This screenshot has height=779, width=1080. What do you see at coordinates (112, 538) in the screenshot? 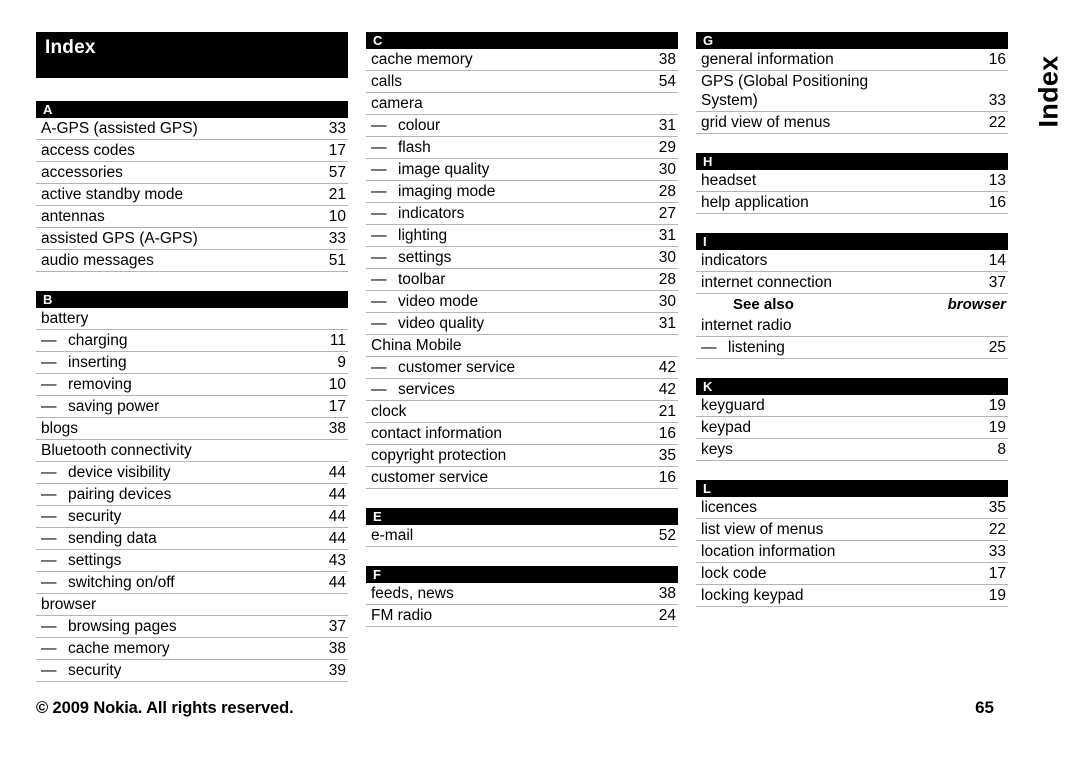
I see `index-sub-entry-text: sending data` at bounding box center [112, 538].